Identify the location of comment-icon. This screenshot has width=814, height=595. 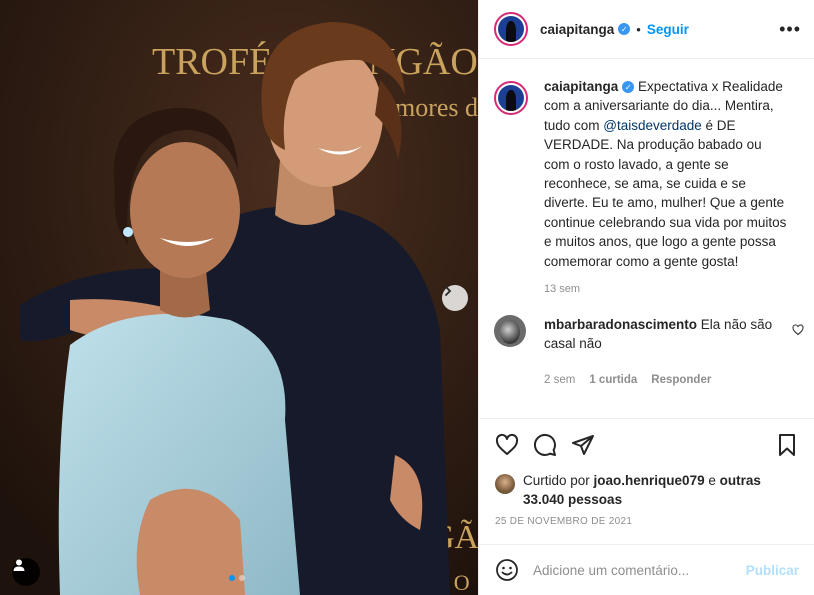
(544, 444).